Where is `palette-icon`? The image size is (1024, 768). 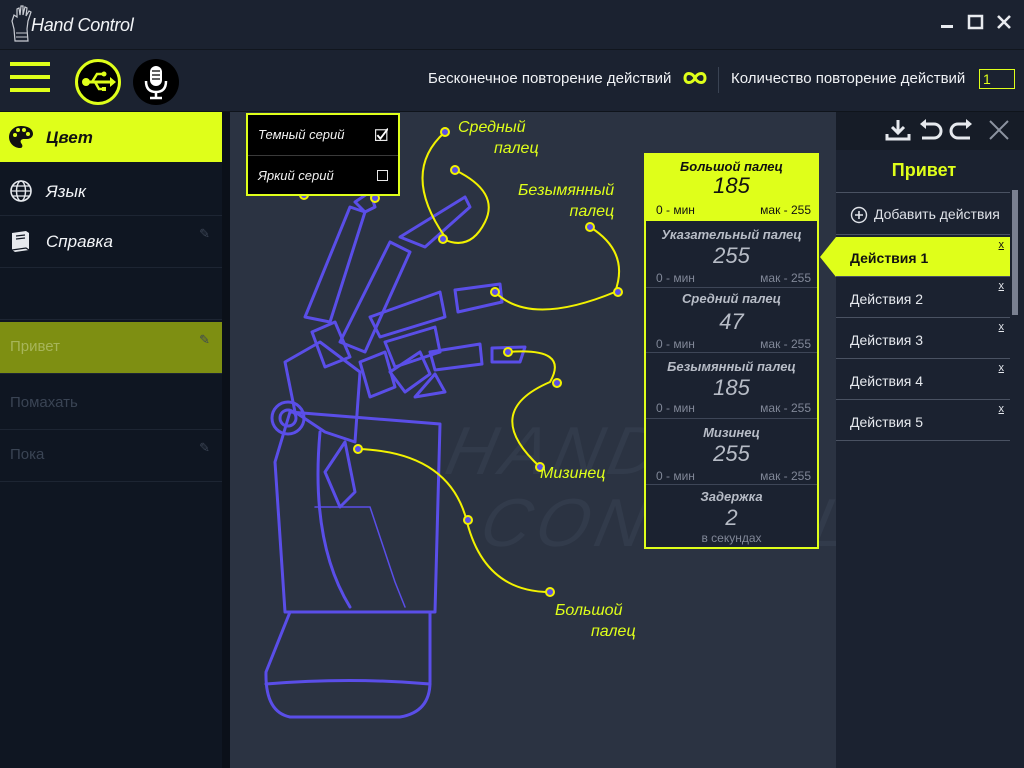
palette-icon is located at coordinates (21, 137).